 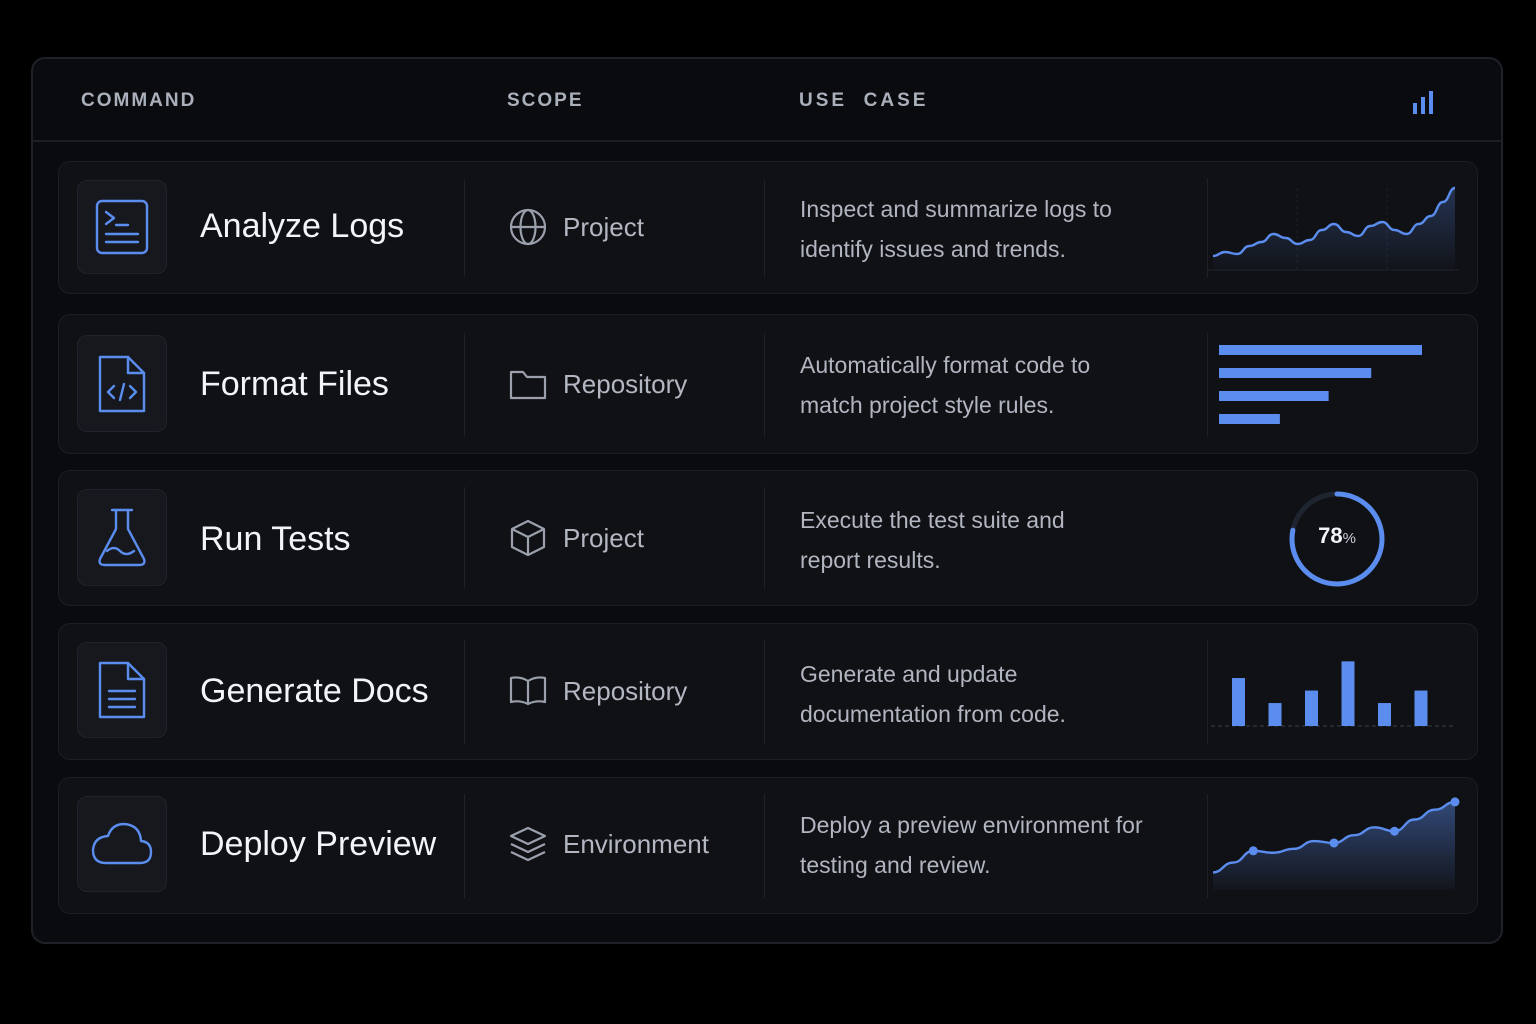 I want to click on command-name: Format Files, so click(x=294, y=384).